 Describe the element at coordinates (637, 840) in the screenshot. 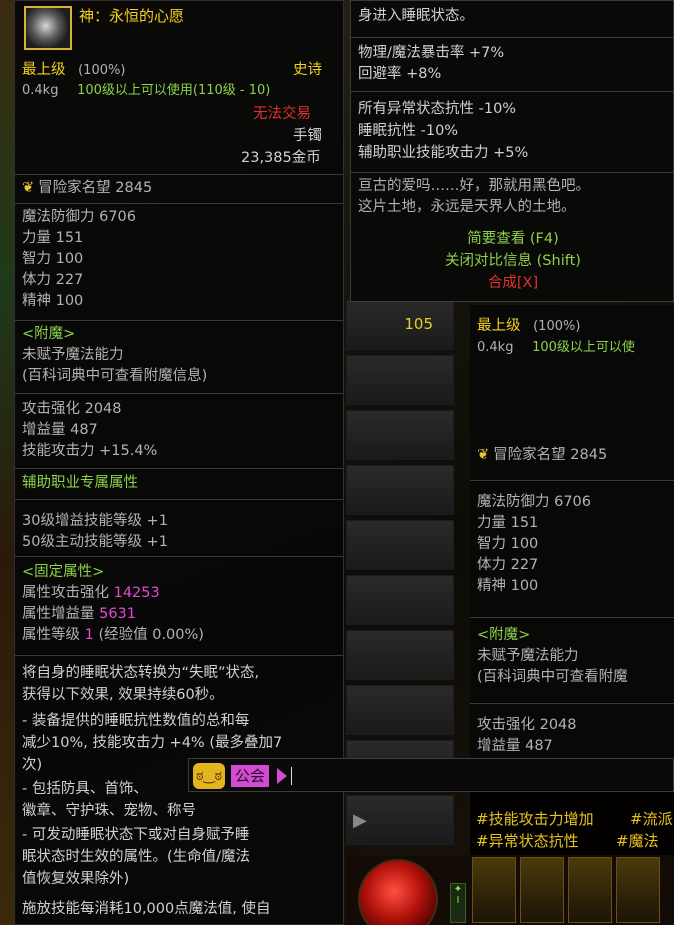

I see `skill-tag: #魔法` at that location.